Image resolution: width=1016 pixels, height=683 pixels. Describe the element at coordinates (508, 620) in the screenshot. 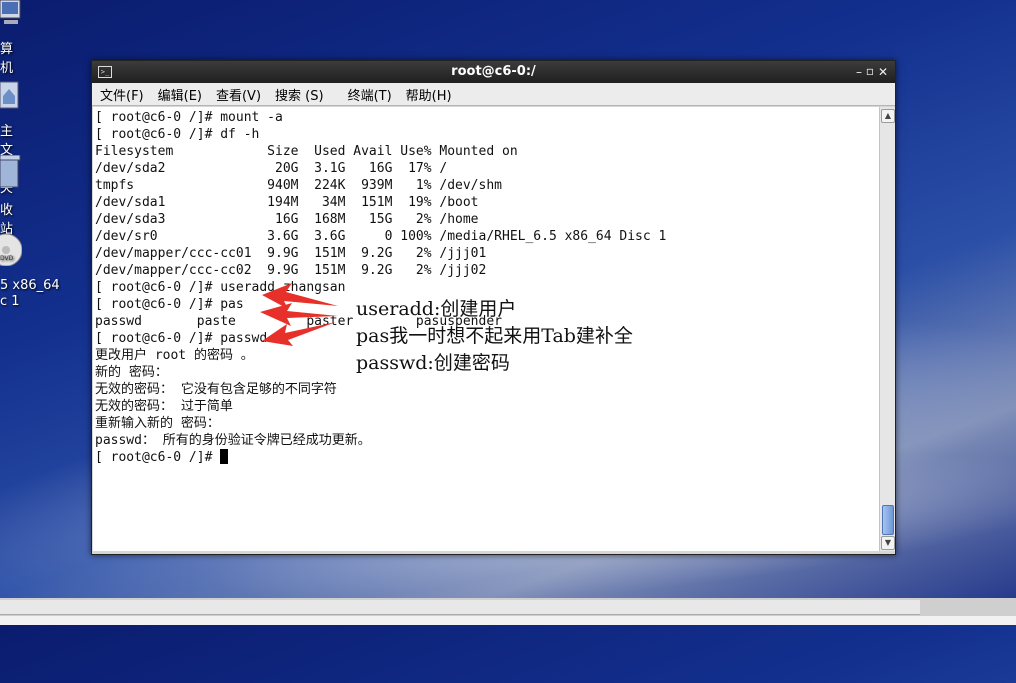

I see `status-strip` at that location.